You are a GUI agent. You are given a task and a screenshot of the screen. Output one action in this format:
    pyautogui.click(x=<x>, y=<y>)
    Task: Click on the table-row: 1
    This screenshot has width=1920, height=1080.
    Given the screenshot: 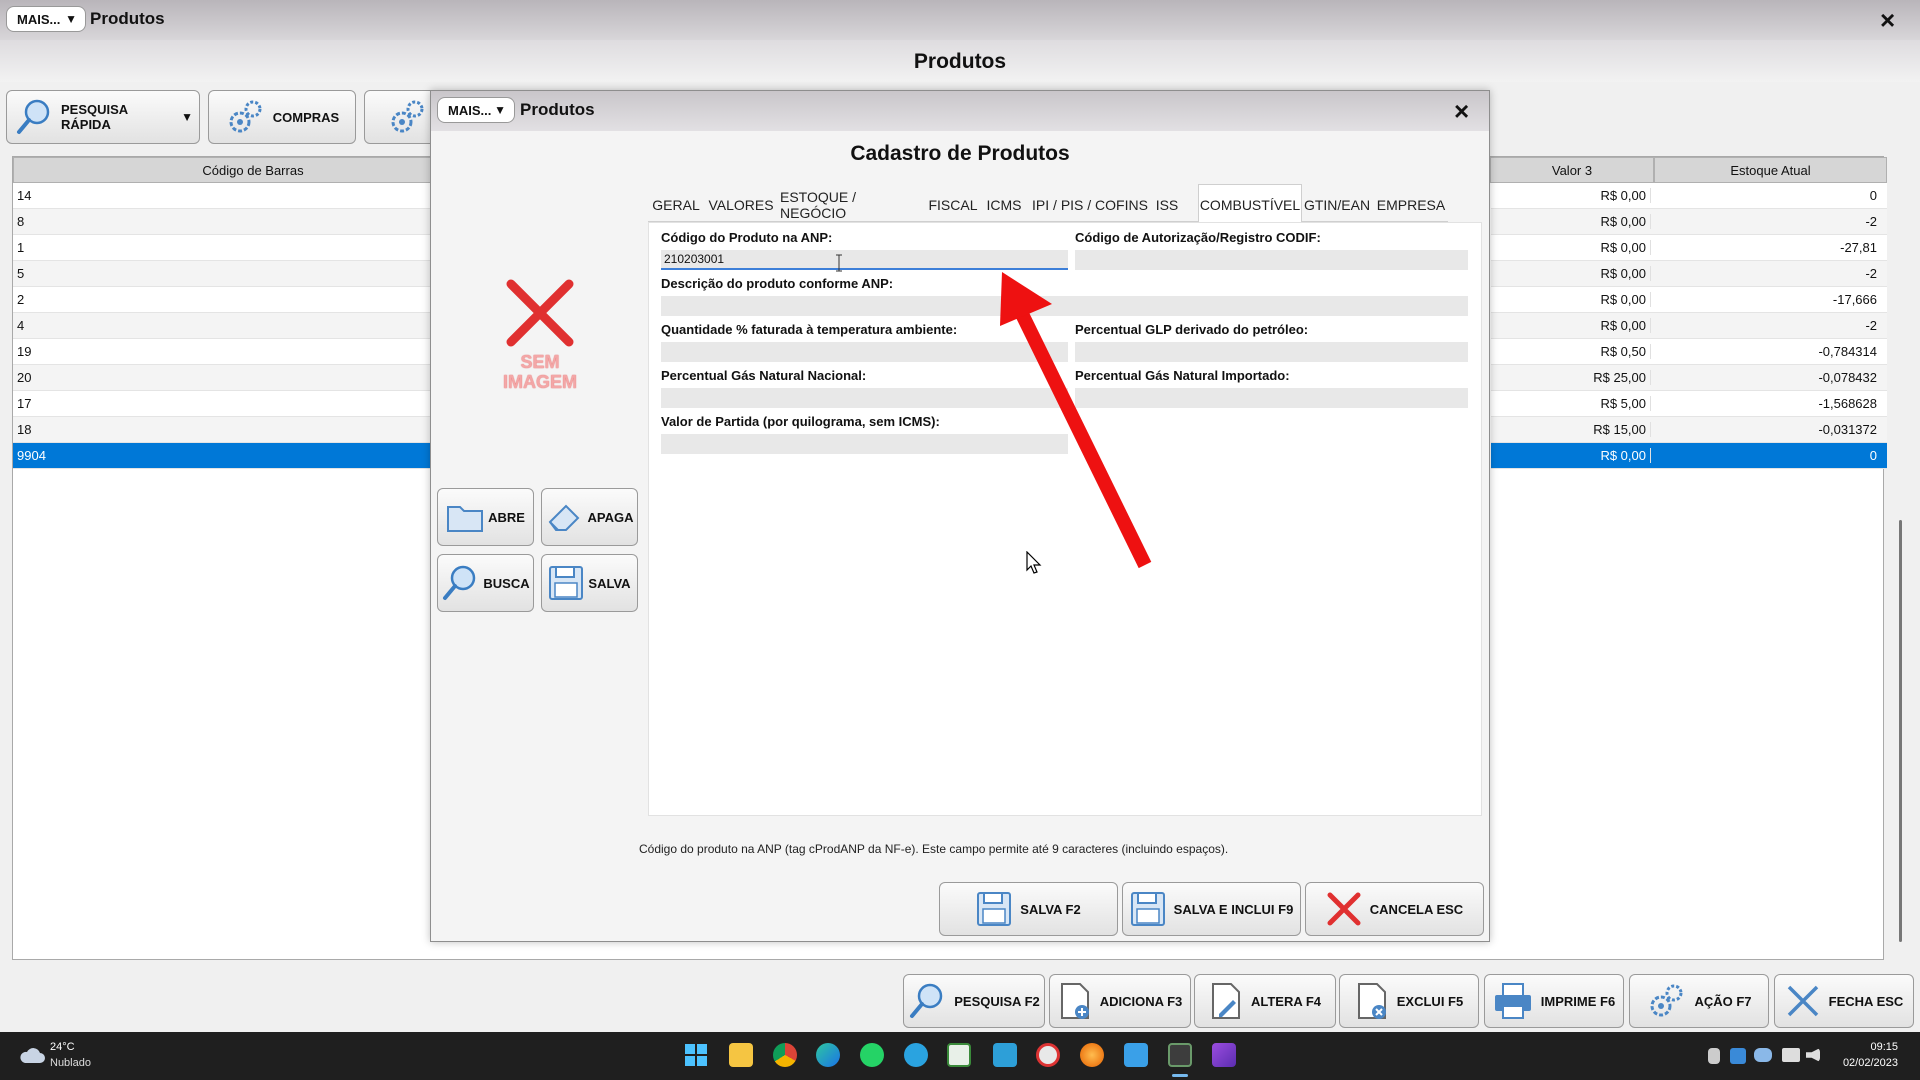 What is the action you would take?
    pyautogui.click(x=222, y=248)
    